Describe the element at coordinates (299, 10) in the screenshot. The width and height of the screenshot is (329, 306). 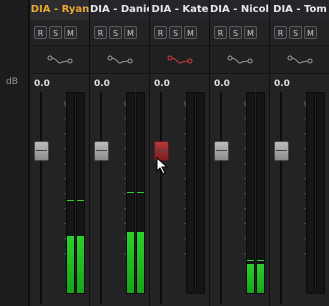
I see `channel-name: DIA - Tom` at that location.